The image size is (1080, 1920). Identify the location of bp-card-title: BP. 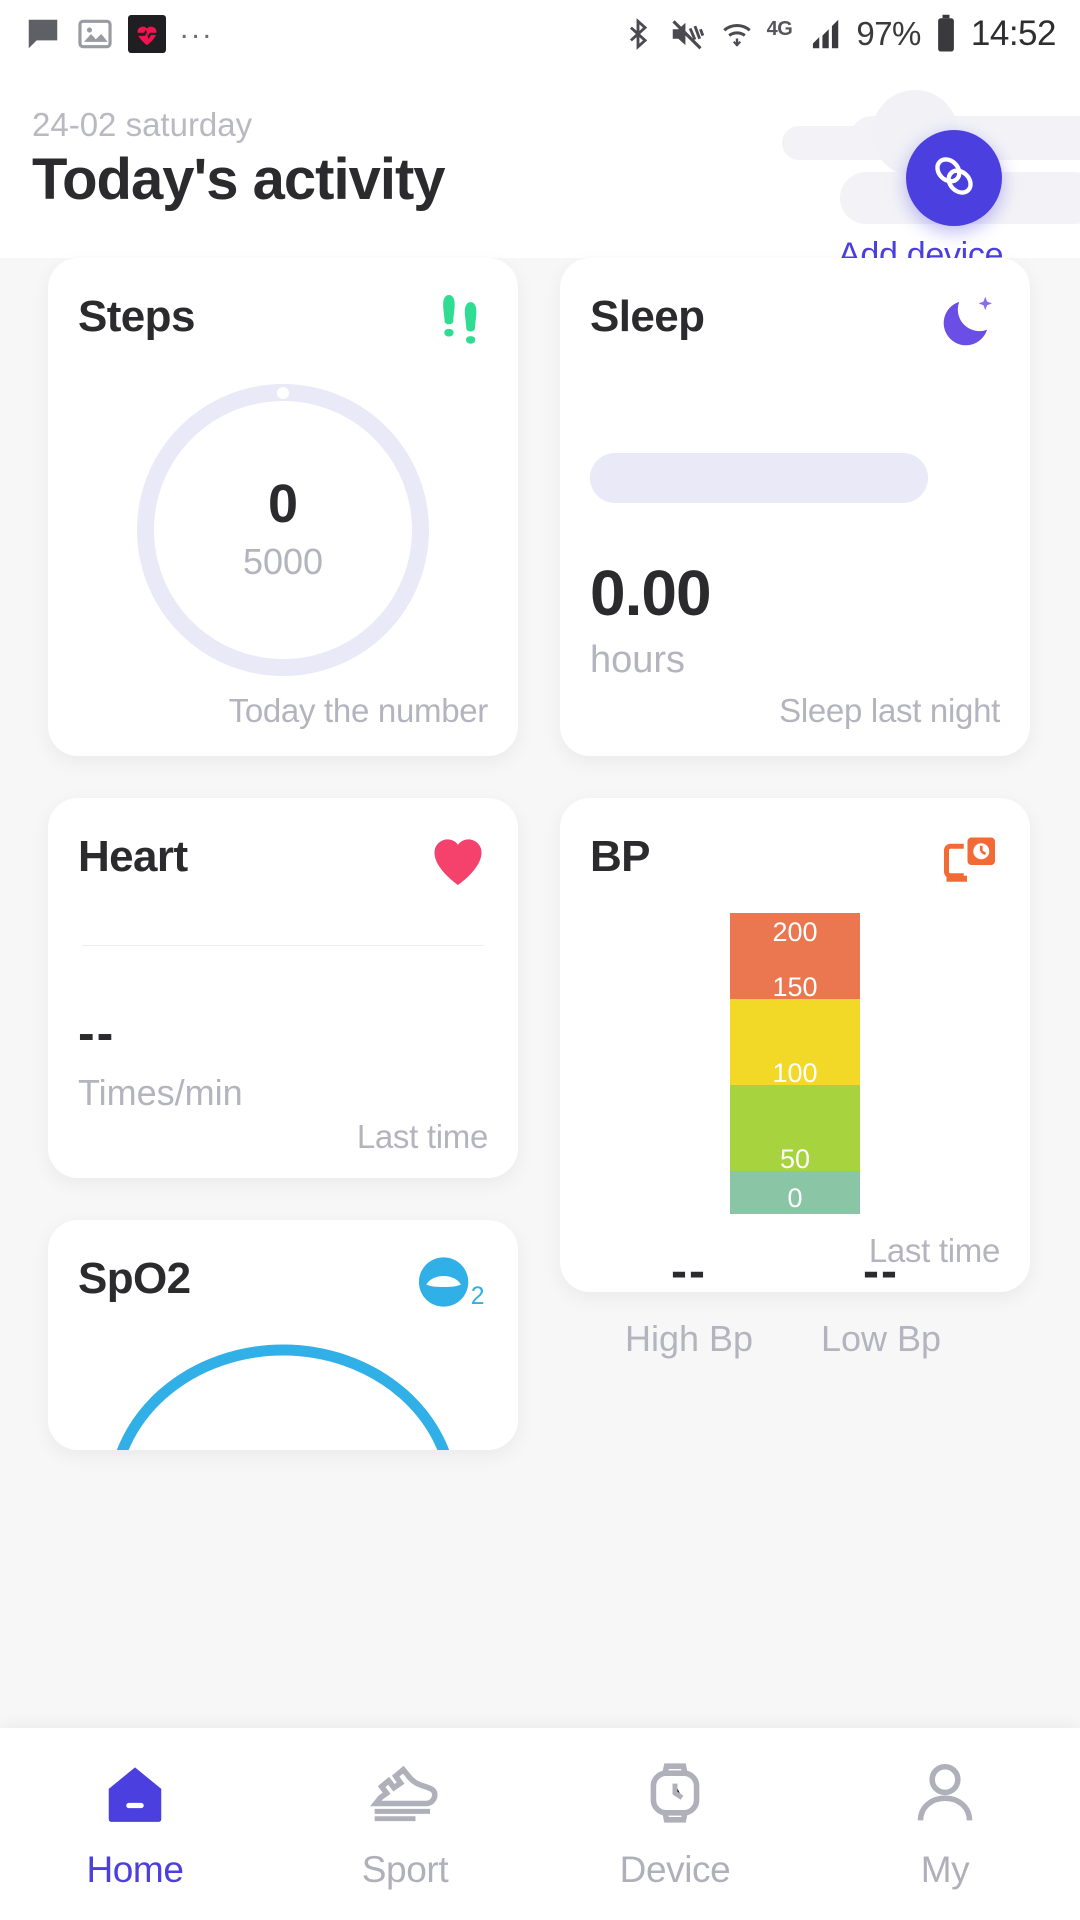
(620, 856).